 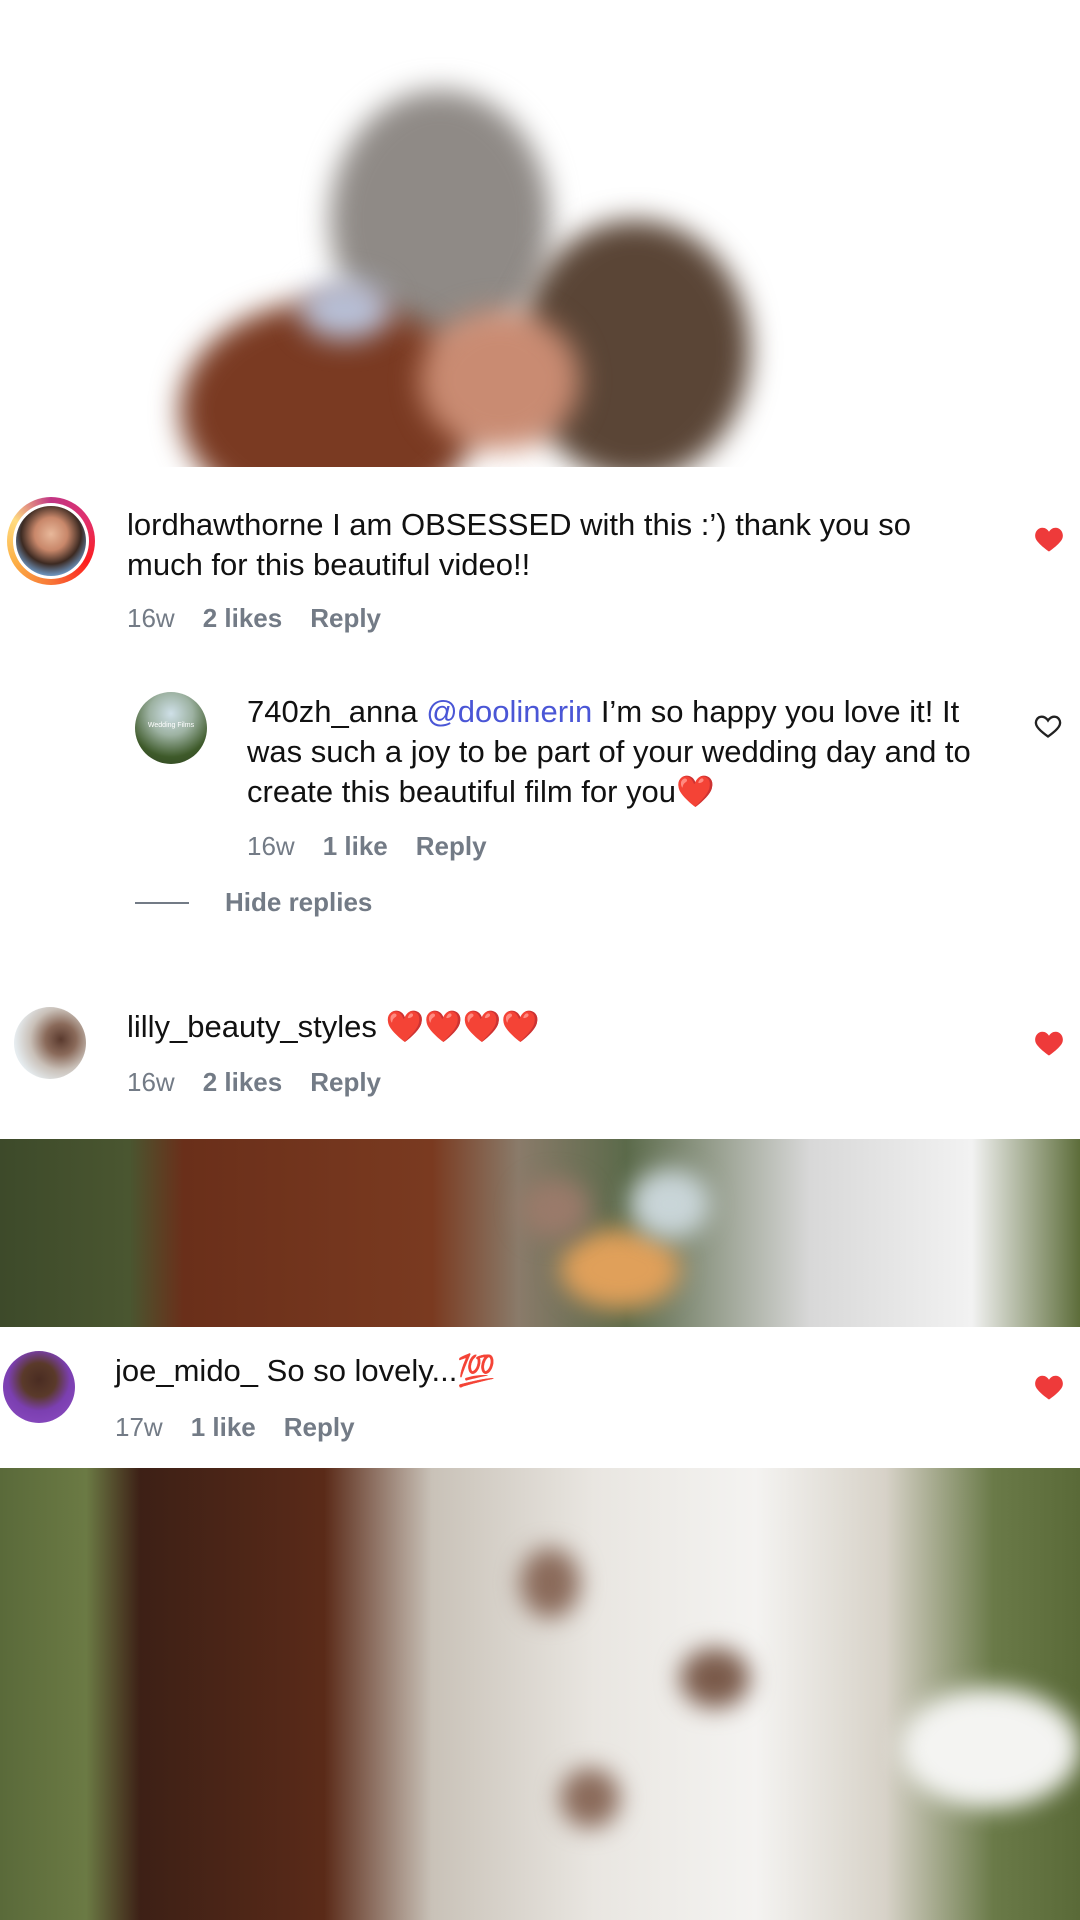 I want to click on mention-link: @doolinerin, so click(x=509, y=711).